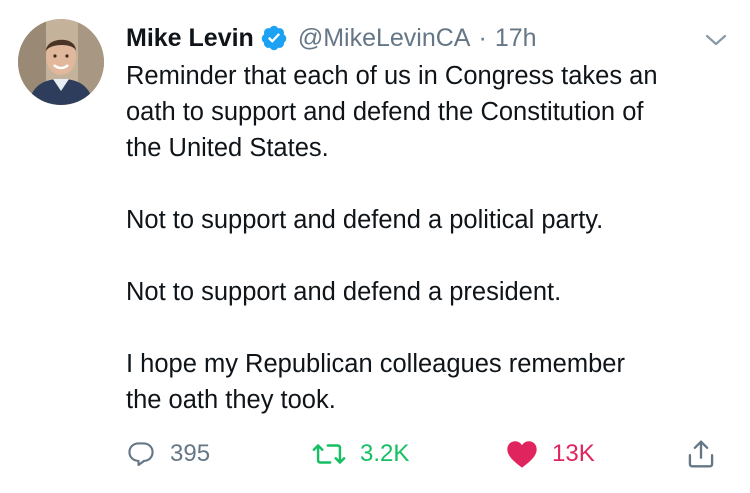  Describe the element at coordinates (344, 292) in the screenshot. I see `tweet-text-line: Not to support and defend a president.` at that location.